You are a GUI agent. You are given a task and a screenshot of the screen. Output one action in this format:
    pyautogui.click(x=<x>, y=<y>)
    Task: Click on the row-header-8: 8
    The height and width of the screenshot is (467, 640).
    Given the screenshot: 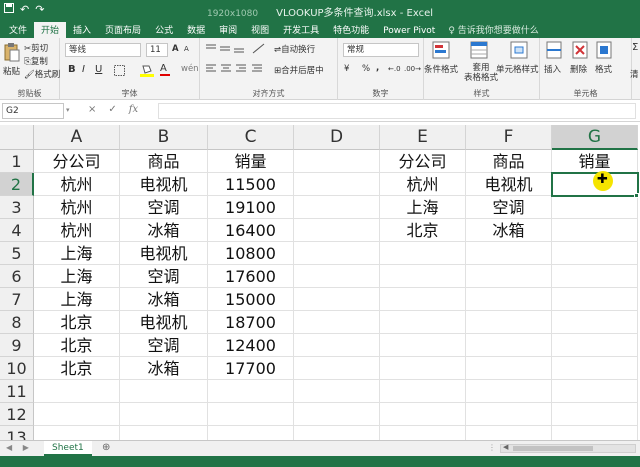 What is the action you would take?
    pyautogui.click(x=17, y=322)
    